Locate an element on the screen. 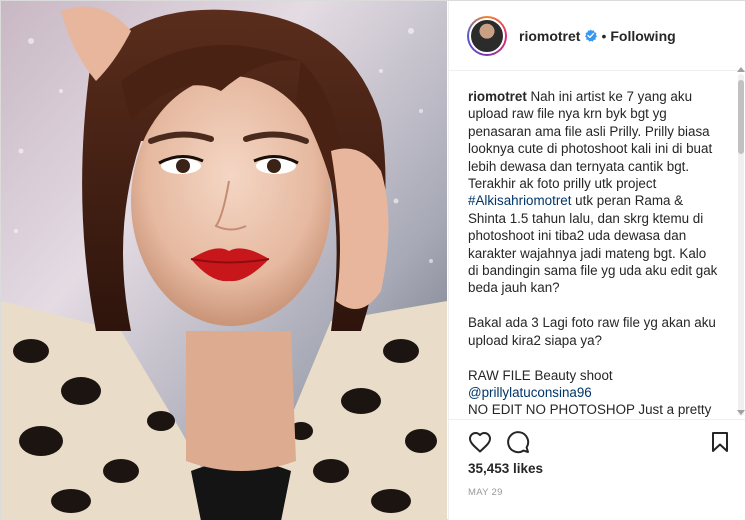 The image size is (745, 520). avatar is located at coordinates (487, 35).